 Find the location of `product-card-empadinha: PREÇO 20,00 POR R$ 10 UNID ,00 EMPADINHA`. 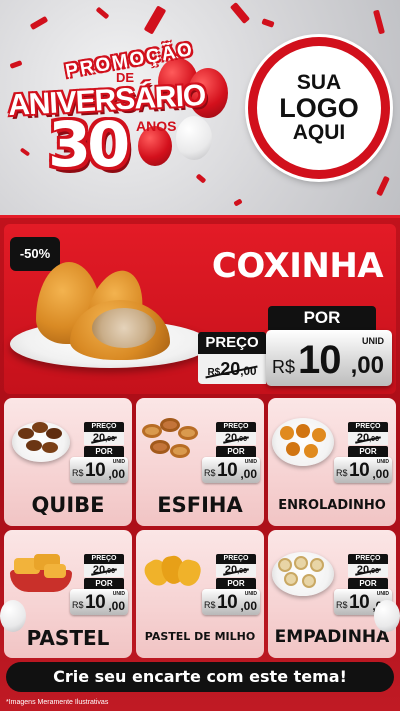

product-card-empadinha: PREÇO 20,00 POR R$ 10 UNID ,00 EMPADINHA is located at coordinates (332, 594).